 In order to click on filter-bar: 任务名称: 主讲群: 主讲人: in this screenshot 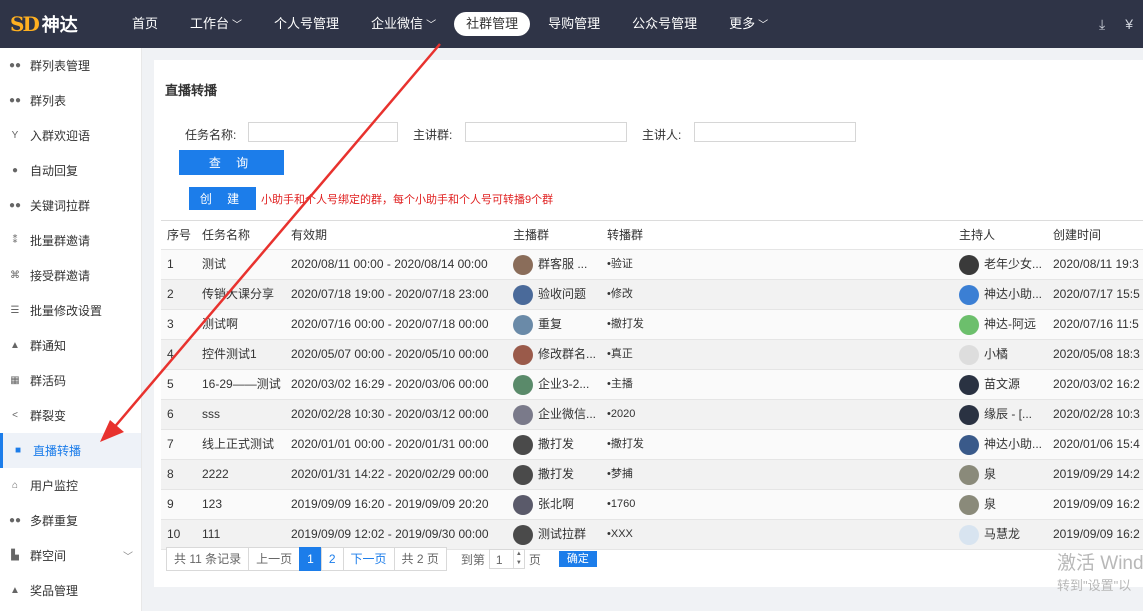, I will do `click(648, 133)`.